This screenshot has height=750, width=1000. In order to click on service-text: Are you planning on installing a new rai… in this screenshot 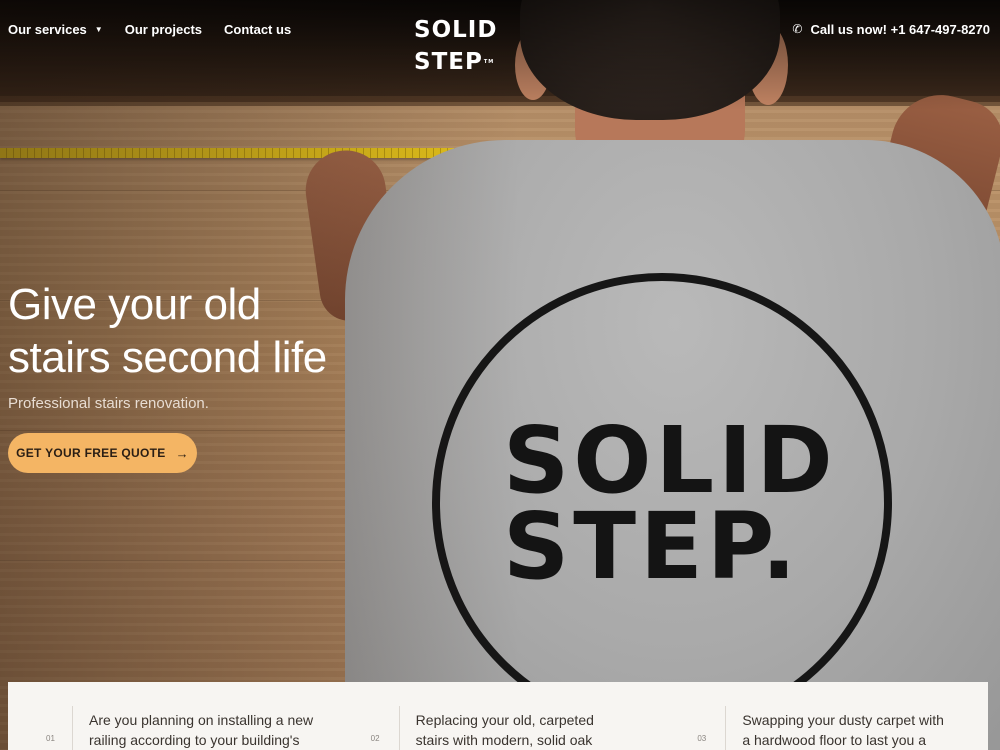, I will do `click(203, 716)`.